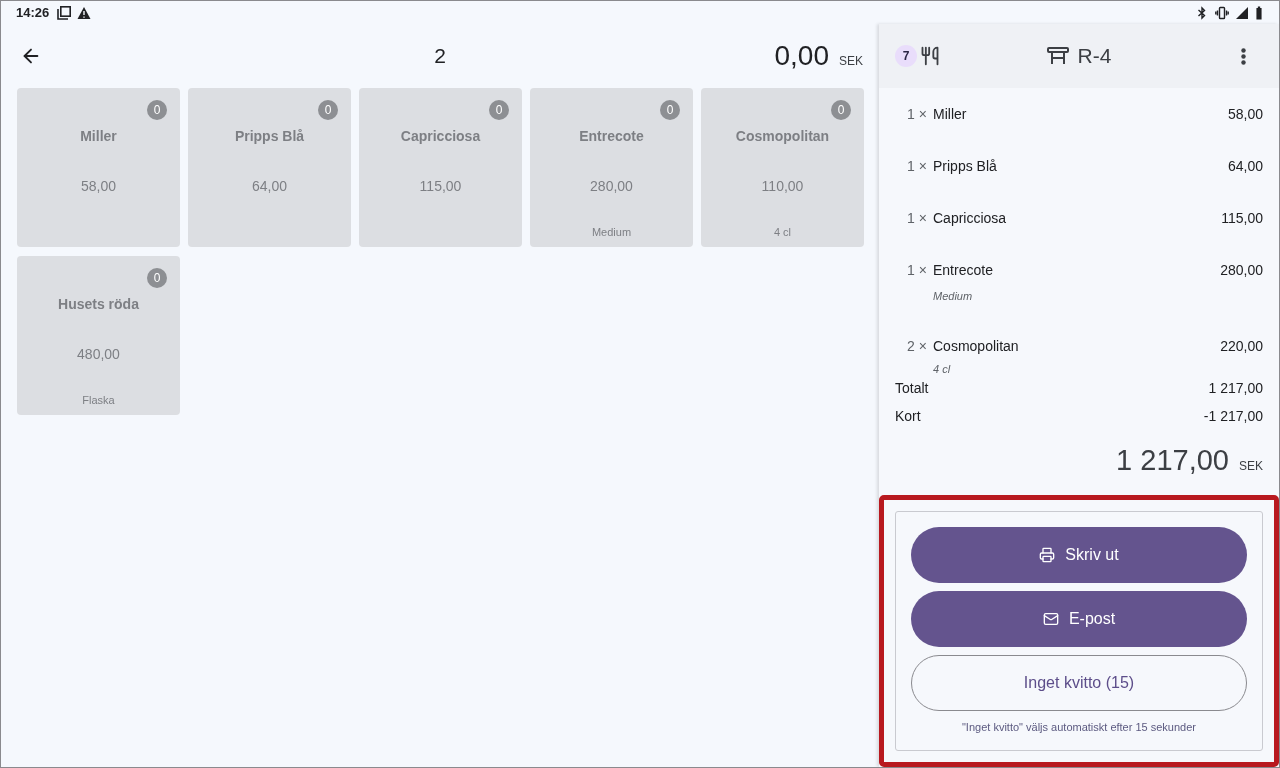 This screenshot has width=1280, height=768. I want to click on product-name: Capricciosa, so click(440, 136).